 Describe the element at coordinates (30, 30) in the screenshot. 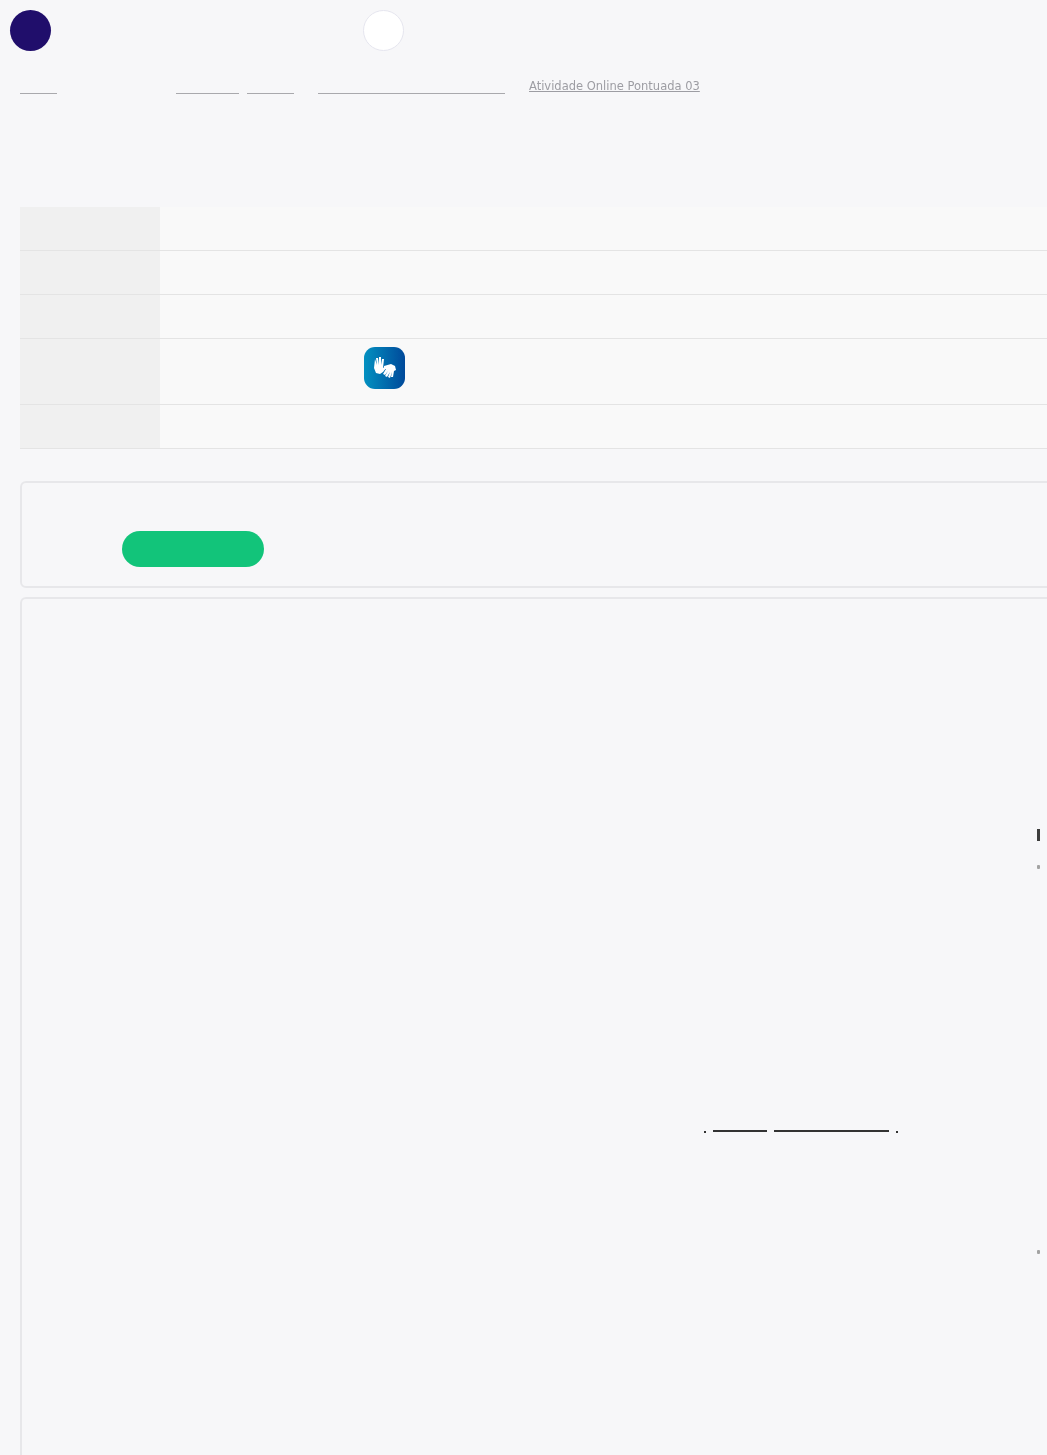

I see `logo-circle` at that location.